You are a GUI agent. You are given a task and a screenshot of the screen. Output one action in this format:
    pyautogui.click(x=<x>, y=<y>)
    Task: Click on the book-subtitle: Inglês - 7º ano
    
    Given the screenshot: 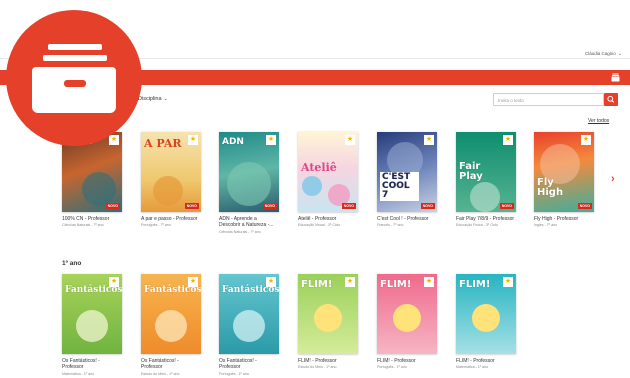 What is the action you would take?
    pyautogui.click(x=546, y=225)
    